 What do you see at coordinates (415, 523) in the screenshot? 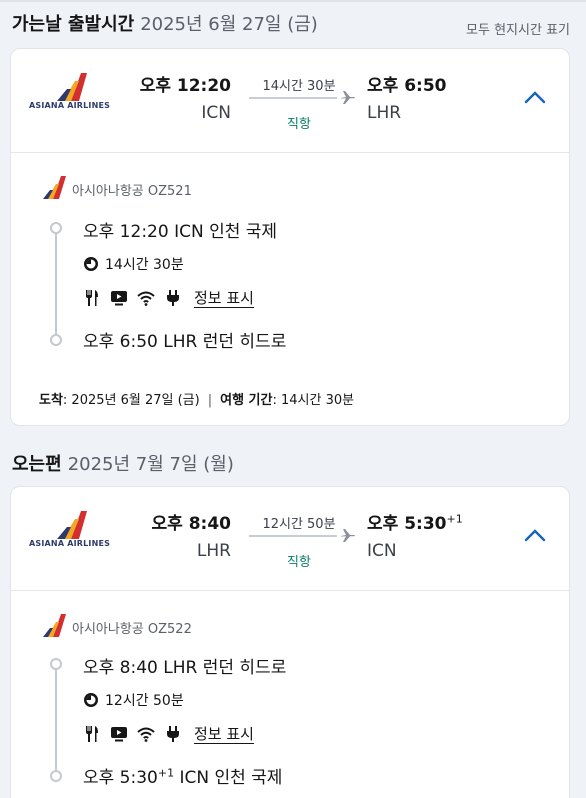
I see `arrival-time: 오후 5:30+1` at bounding box center [415, 523].